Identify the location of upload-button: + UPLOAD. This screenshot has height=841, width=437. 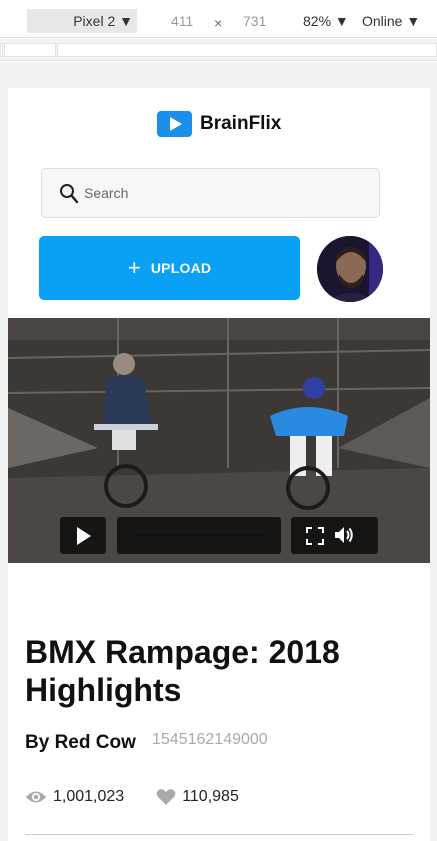
(169, 268).